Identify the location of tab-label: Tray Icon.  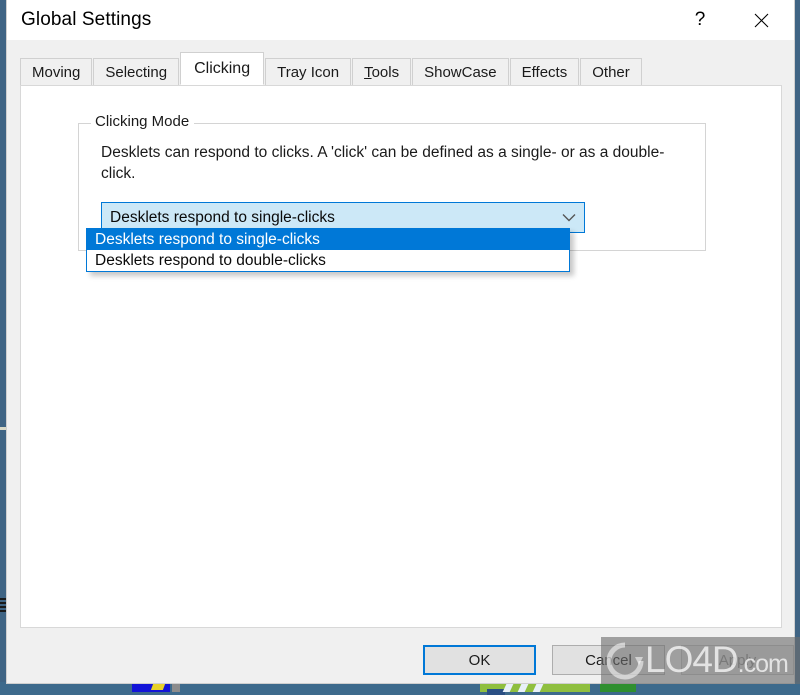
(308, 72).